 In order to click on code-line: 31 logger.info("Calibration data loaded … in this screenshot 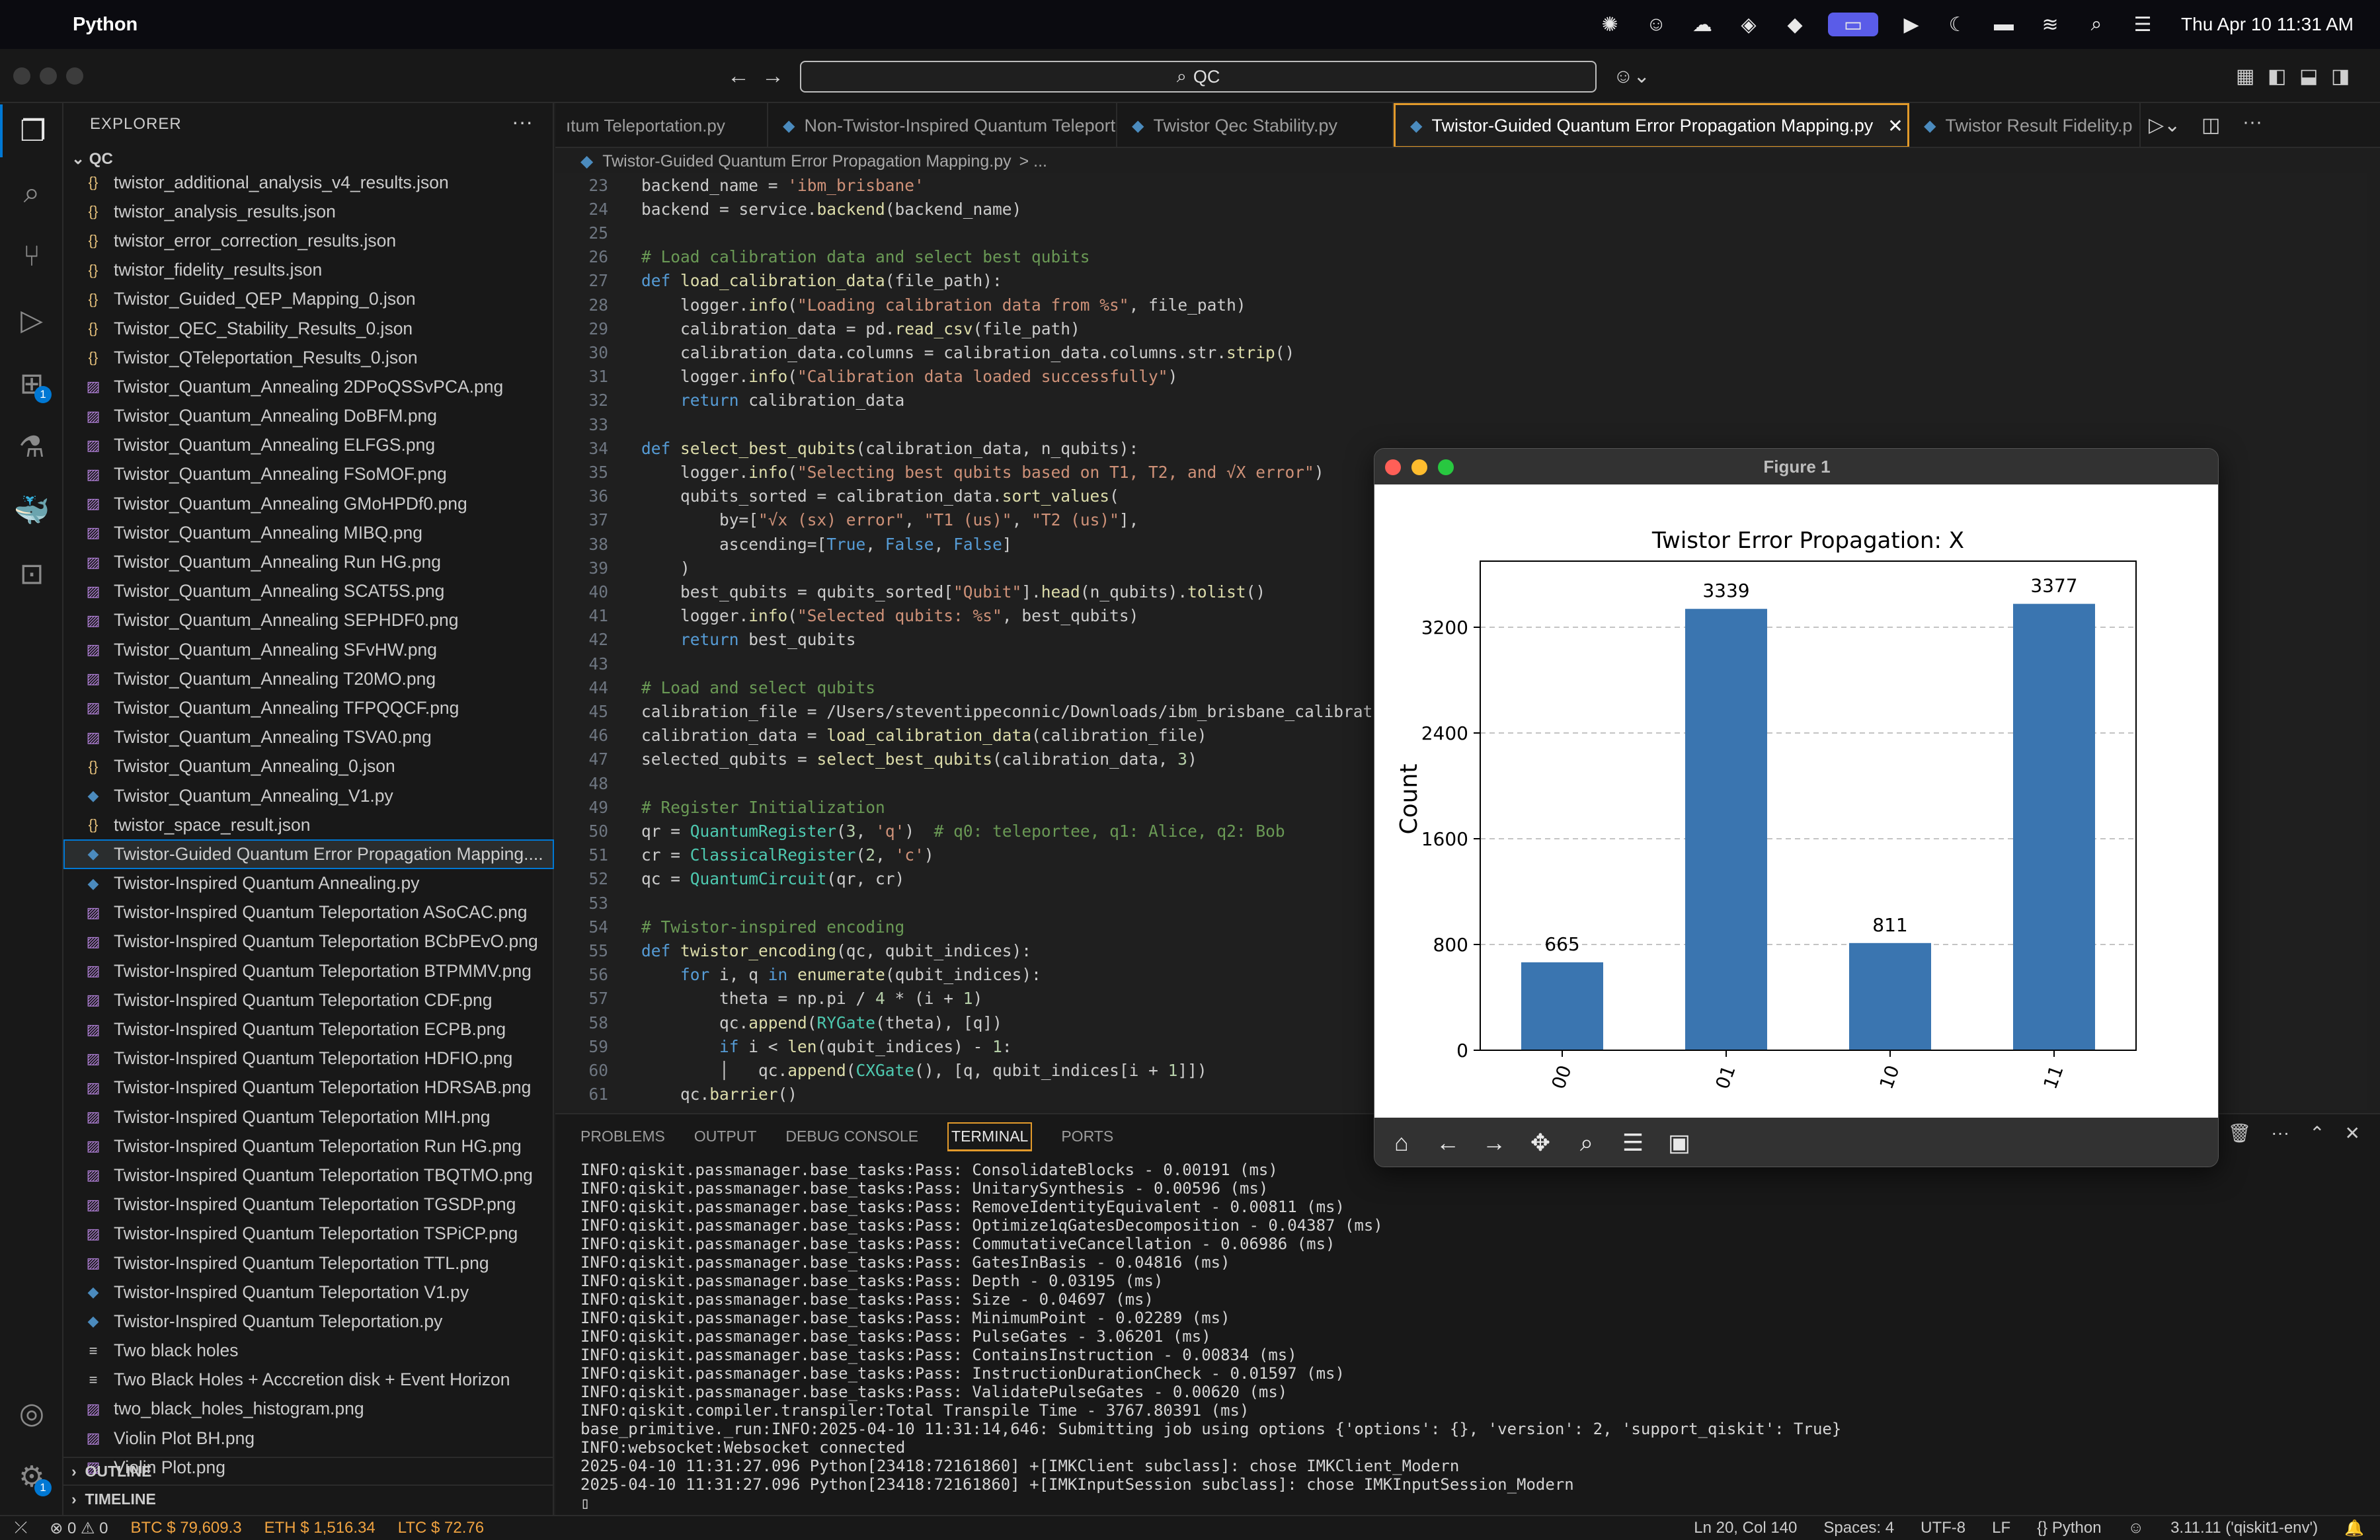, I will do `click(1461, 377)`.